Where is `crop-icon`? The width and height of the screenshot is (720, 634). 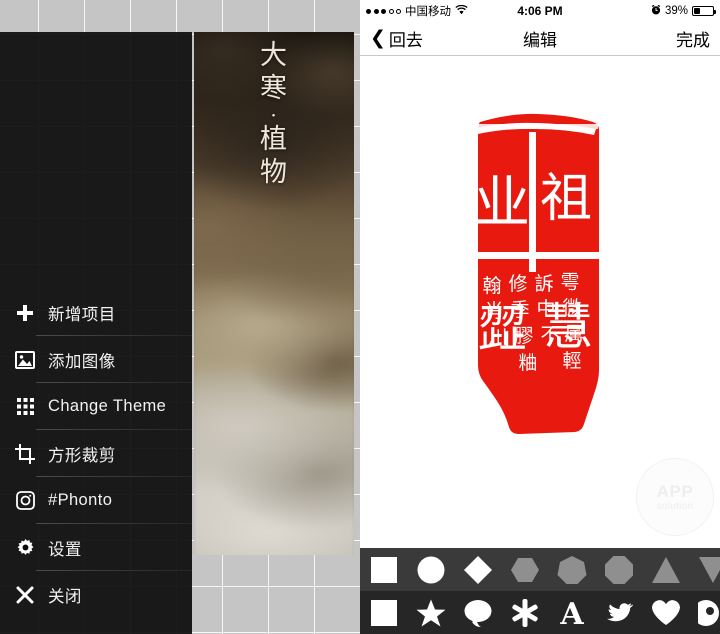 crop-icon is located at coordinates (25, 454).